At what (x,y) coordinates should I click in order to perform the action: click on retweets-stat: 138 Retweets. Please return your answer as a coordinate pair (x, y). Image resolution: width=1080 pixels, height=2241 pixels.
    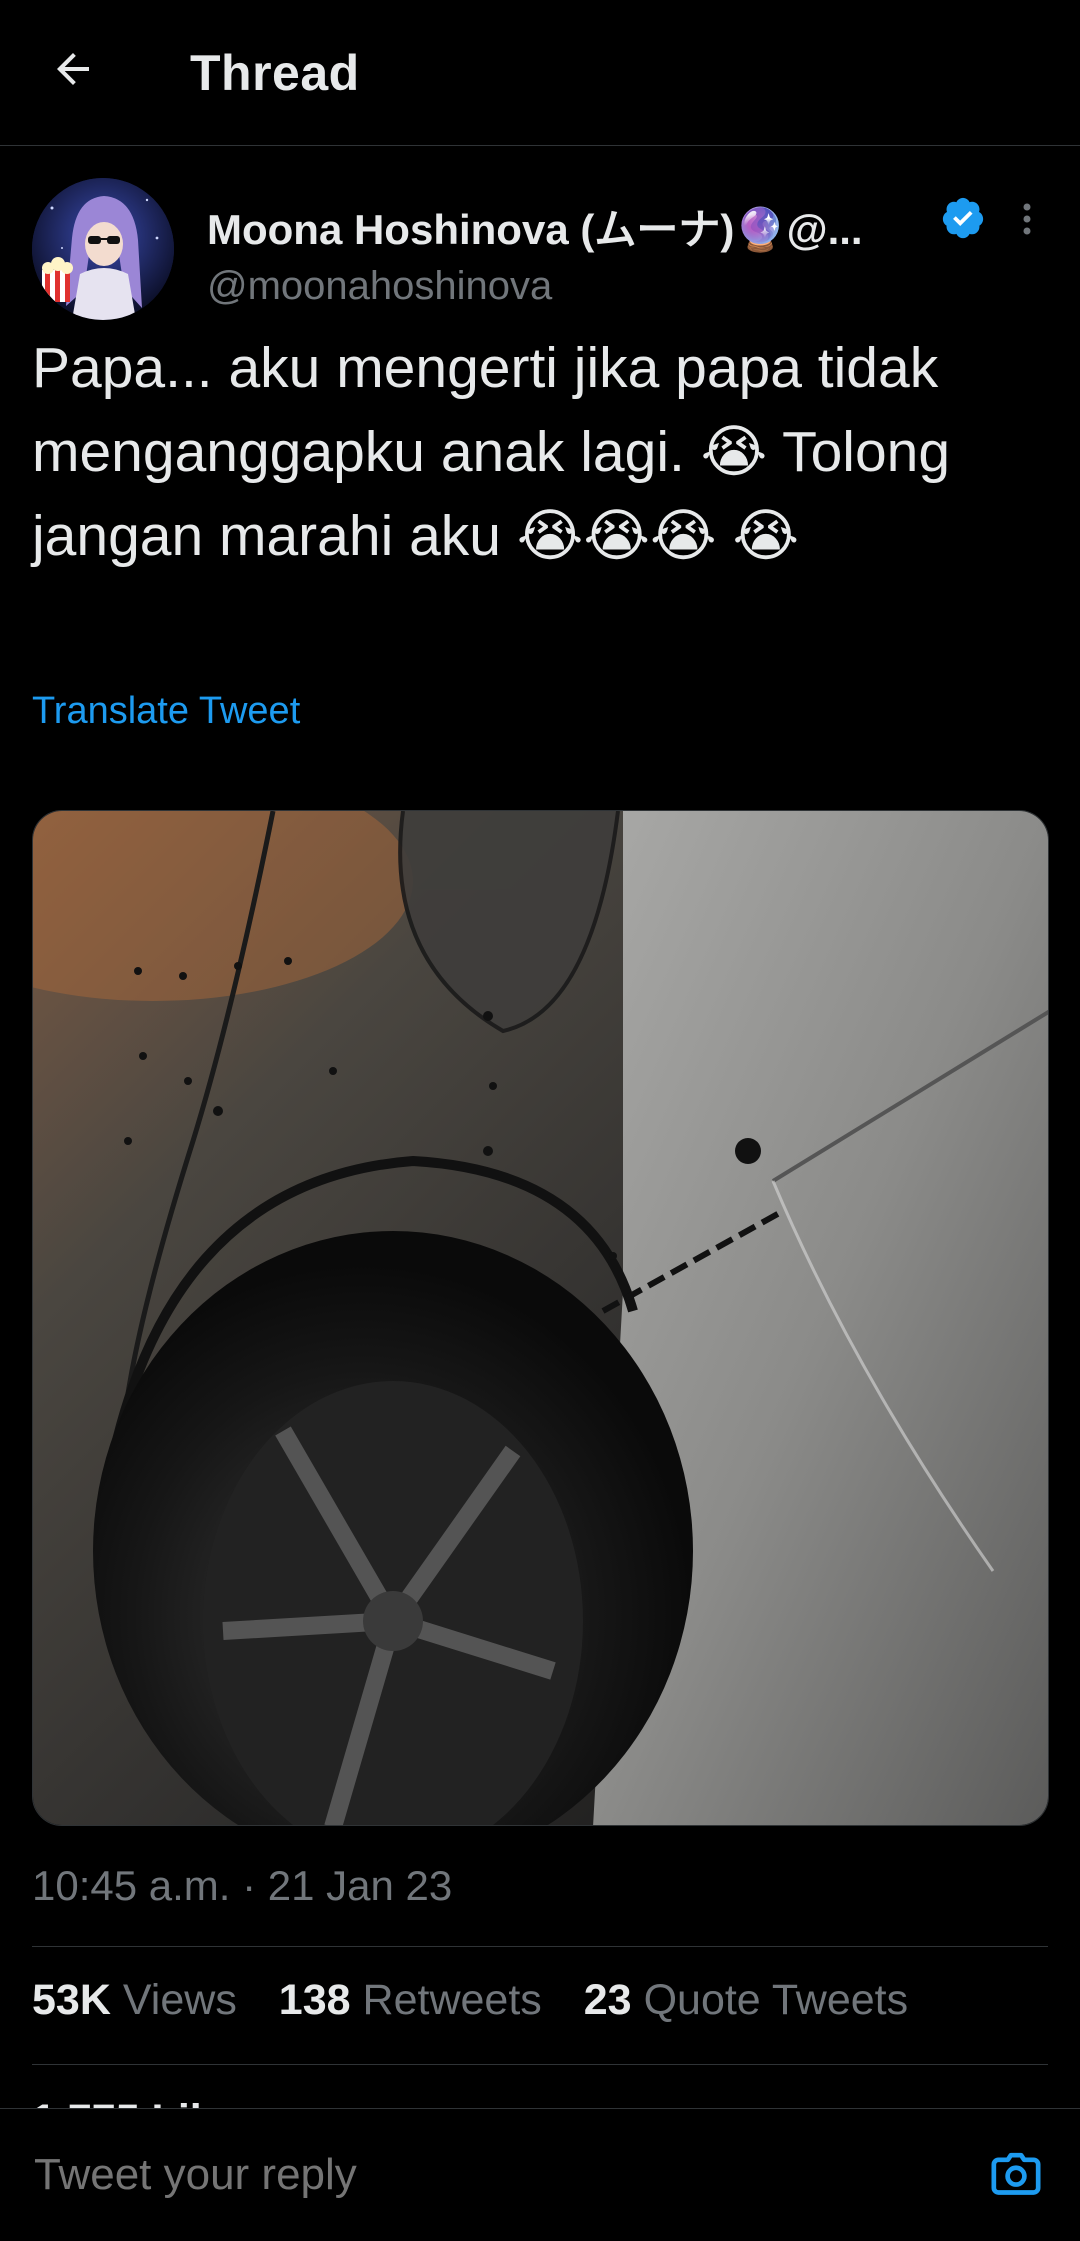
    Looking at the image, I should click on (410, 2000).